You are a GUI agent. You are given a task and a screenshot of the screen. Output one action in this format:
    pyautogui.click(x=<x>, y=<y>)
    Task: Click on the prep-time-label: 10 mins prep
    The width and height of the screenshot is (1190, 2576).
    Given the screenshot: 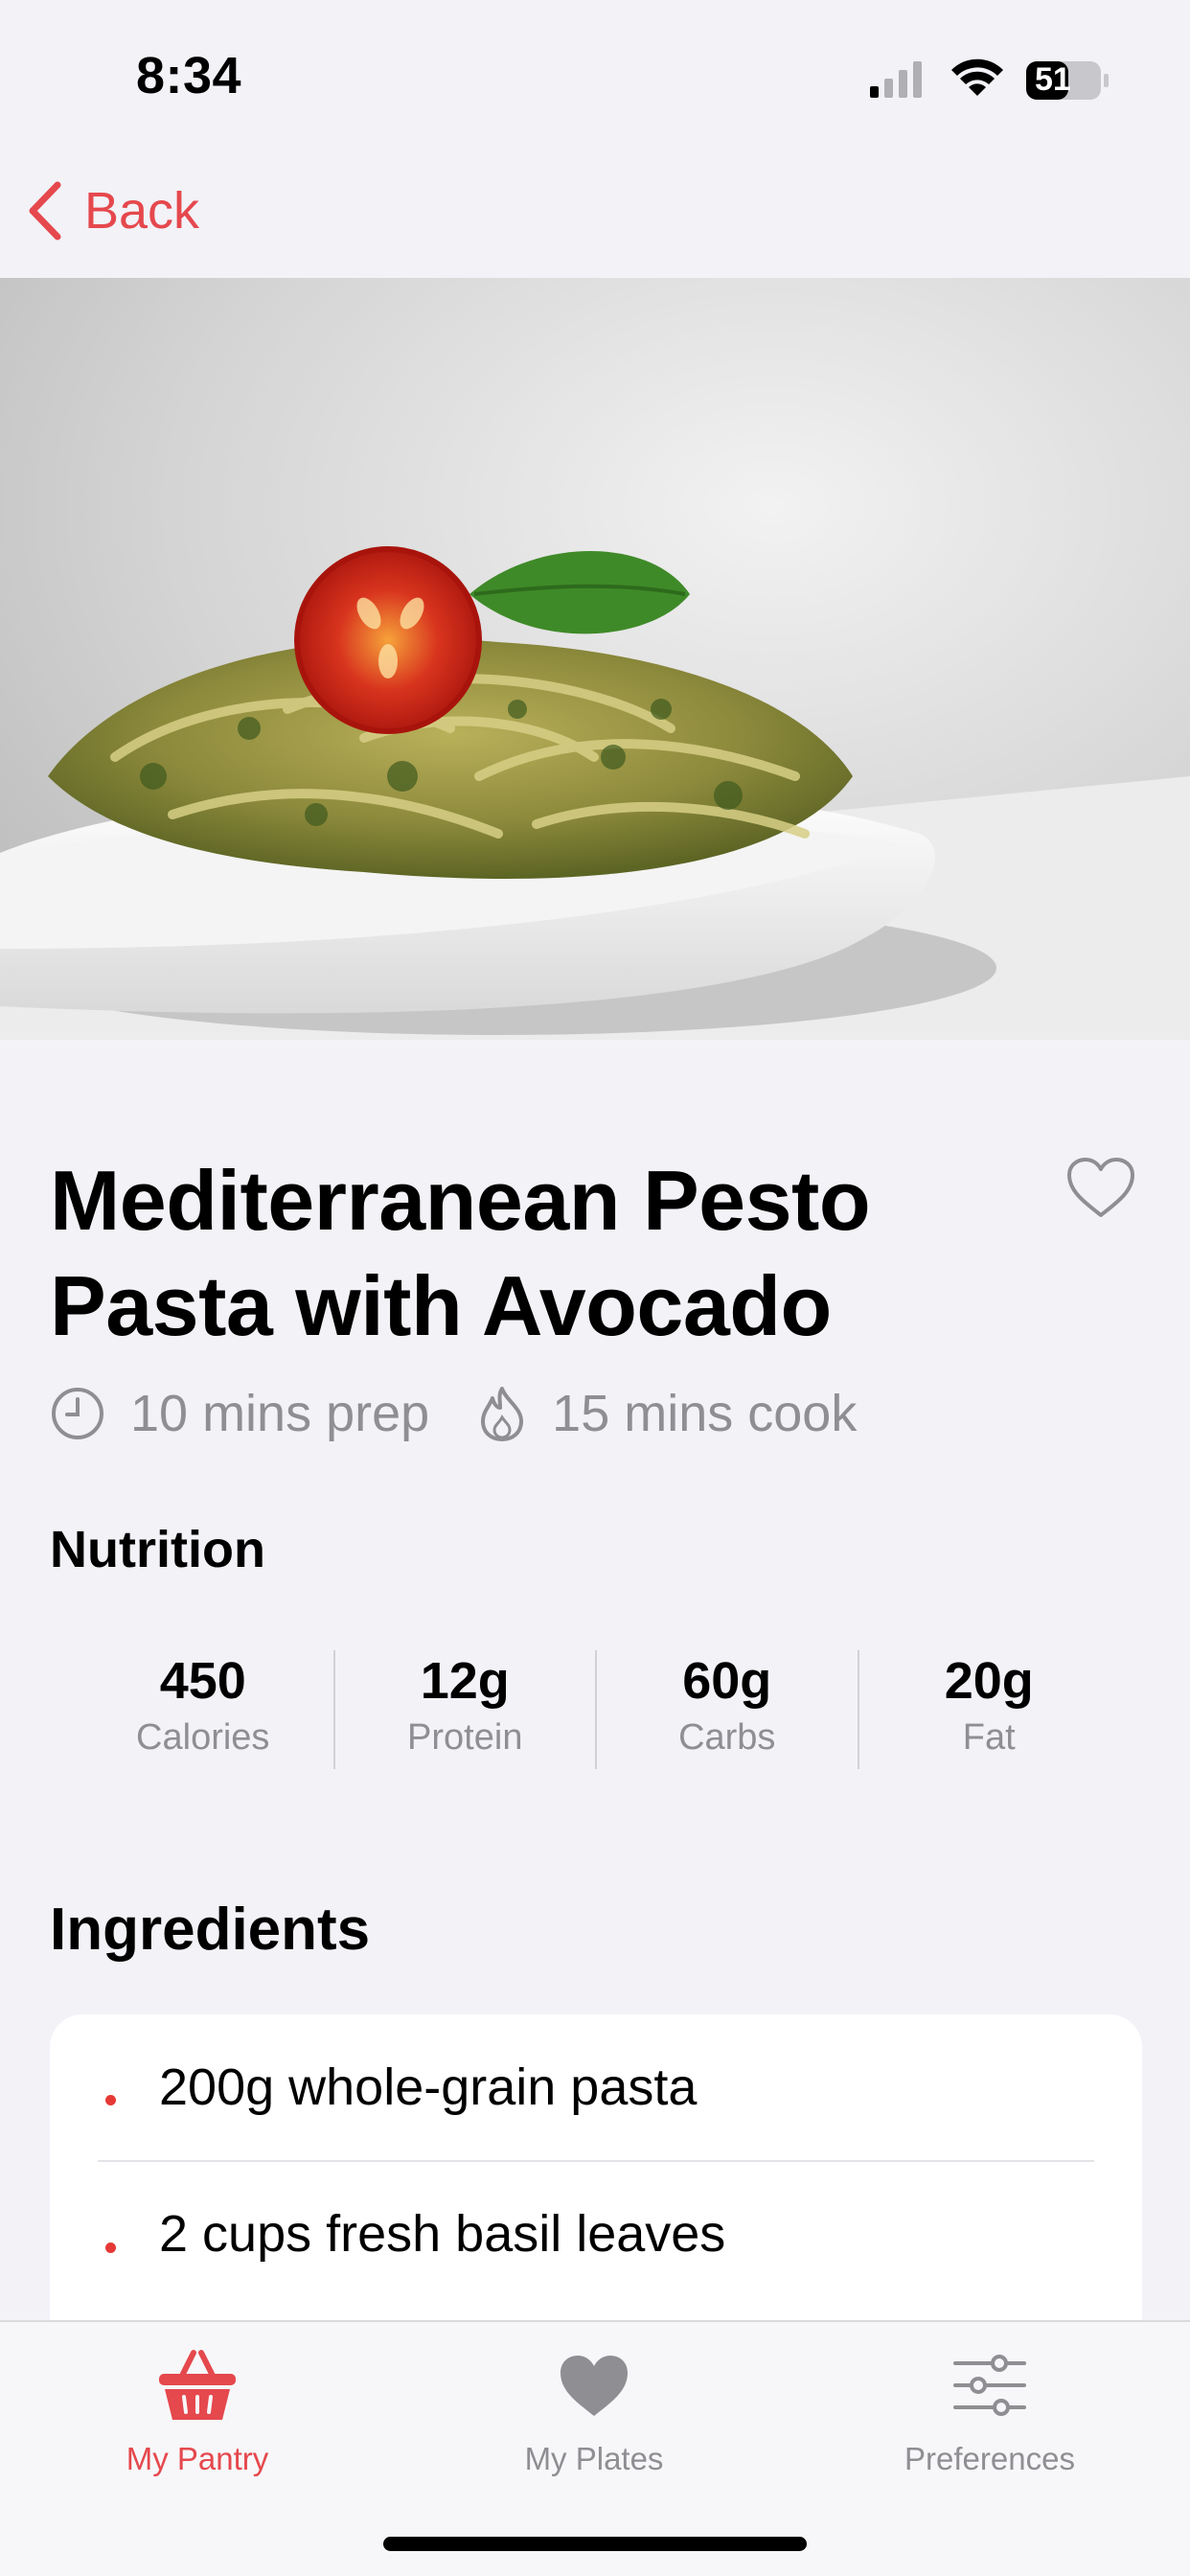 What is the action you would take?
    pyautogui.click(x=280, y=1413)
    